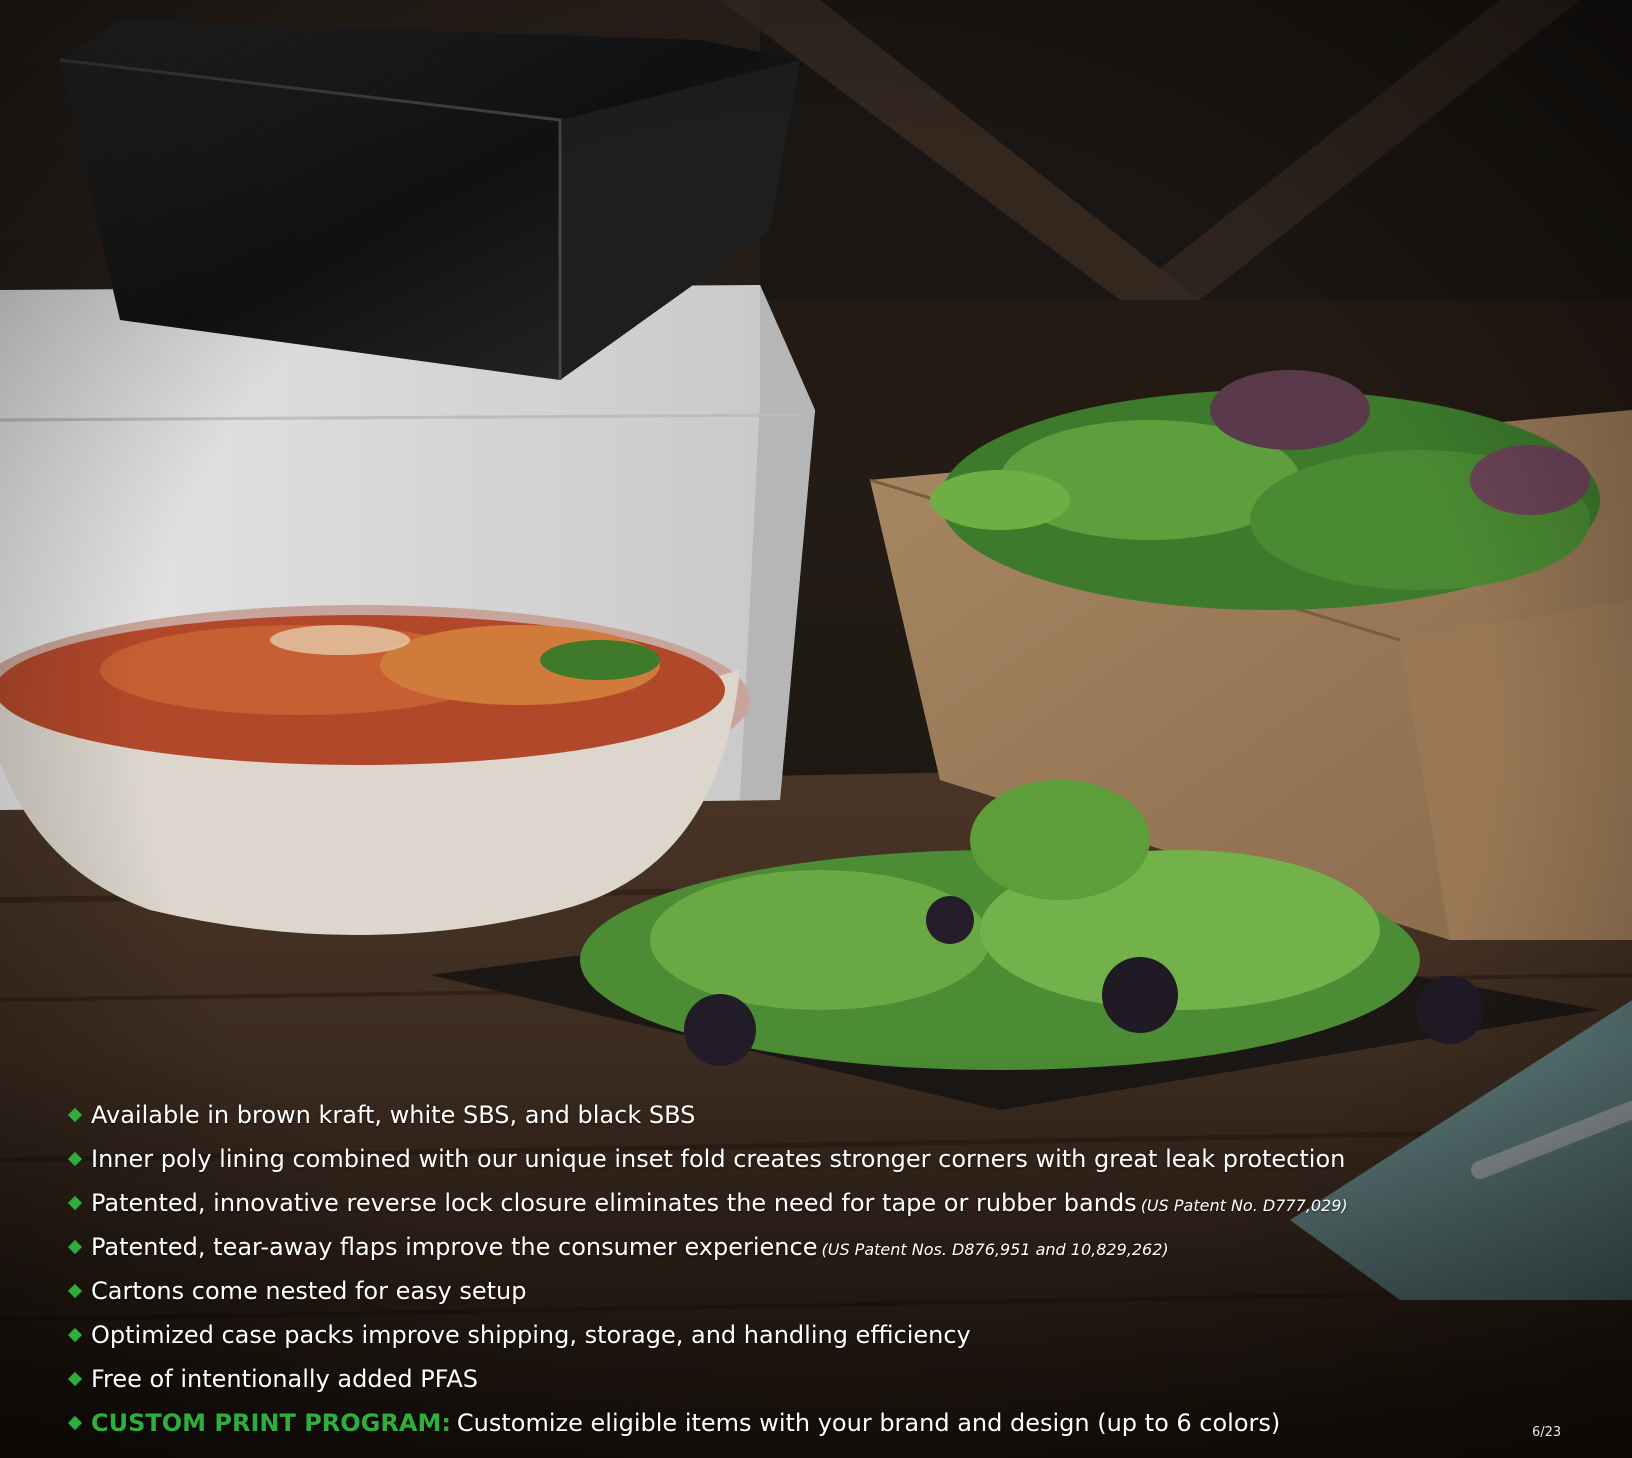 Image resolution: width=1632 pixels, height=1458 pixels. What do you see at coordinates (271, 1423) in the screenshot?
I see `custom-print-label: CUSTOM PRINT PROGRAM:` at bounding box center [271, 1423].